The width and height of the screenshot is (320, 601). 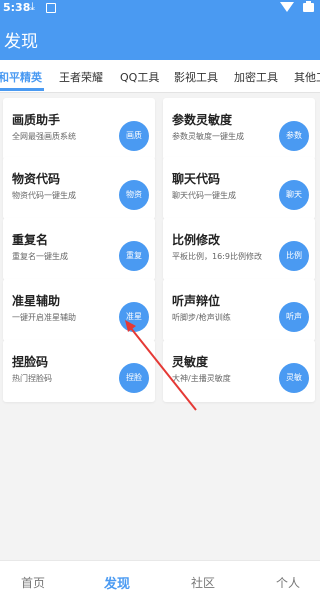 I want to click on sound-button: 听声, so click(x=294, y=317).